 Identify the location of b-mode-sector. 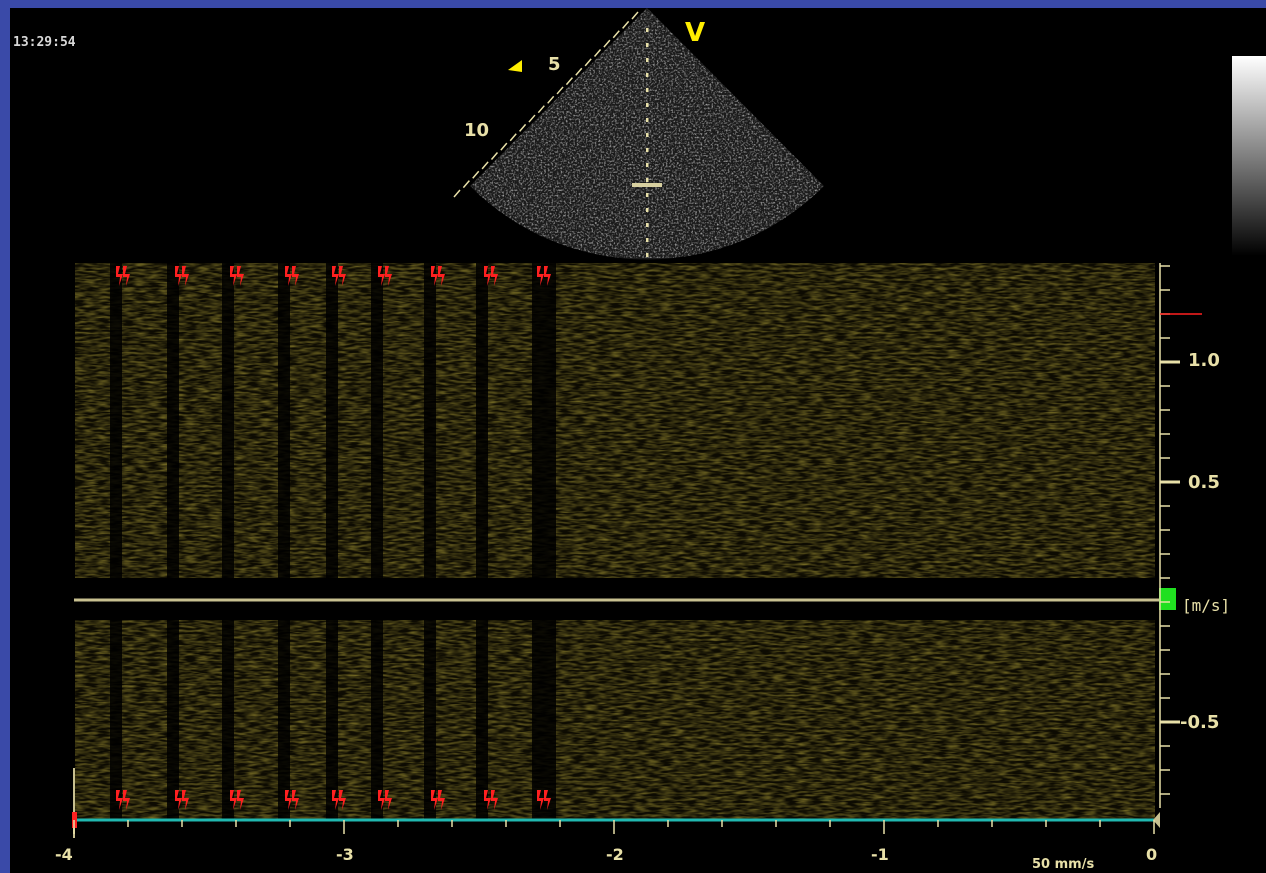
(647, 134).